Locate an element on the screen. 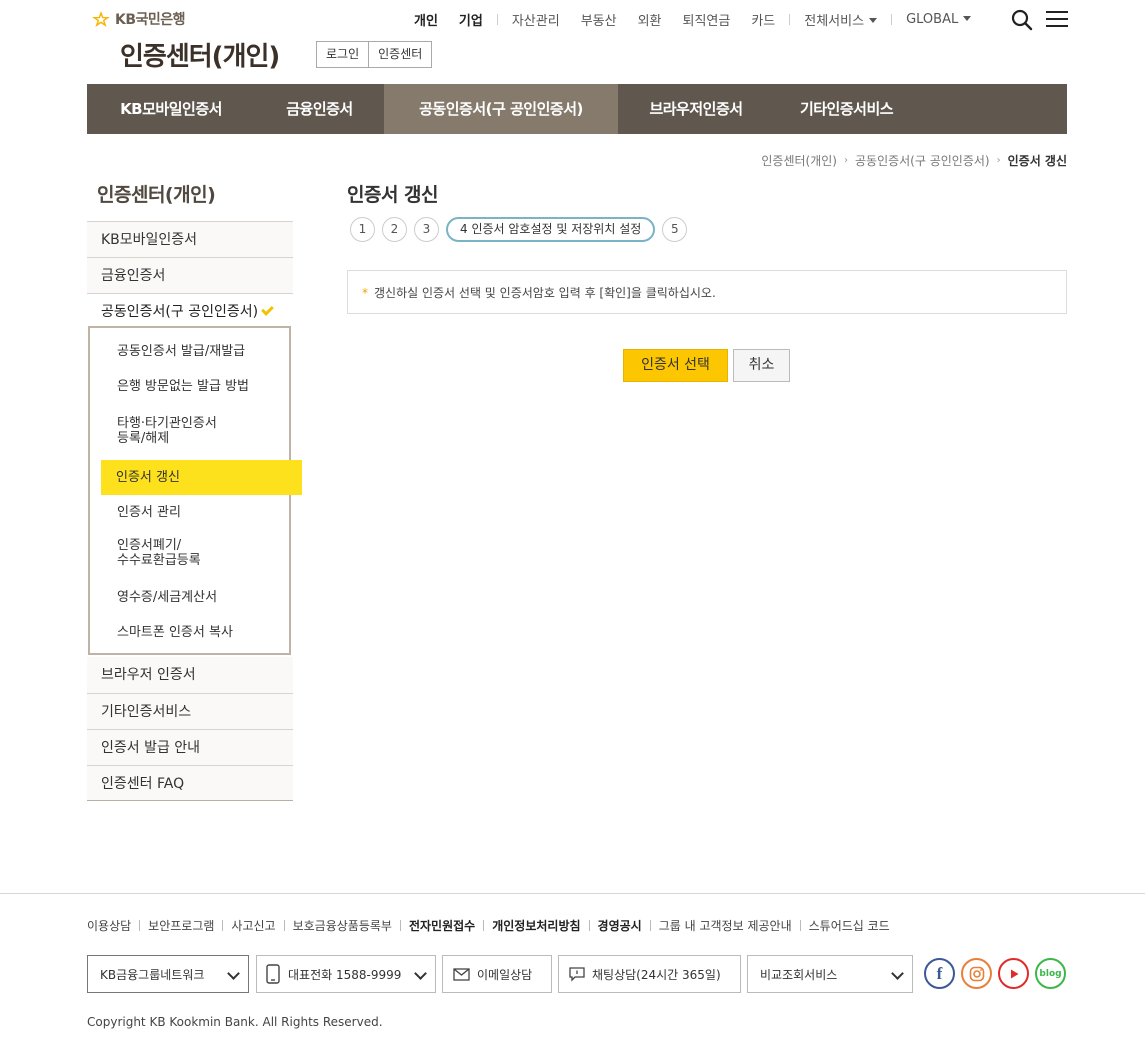 The height and width of the screenshot is (1056, 1145). chat-button: 채팅상담(24시간 365일) is located at coordinates (649, 974).